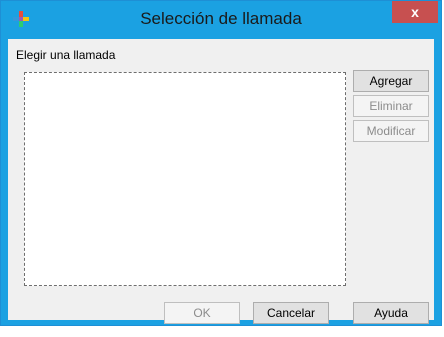 This screenshot has width=444, height=337. Describe the element at coordinates (391, 313) in the screenshot. I see `help-button: Ayuda` at that location.